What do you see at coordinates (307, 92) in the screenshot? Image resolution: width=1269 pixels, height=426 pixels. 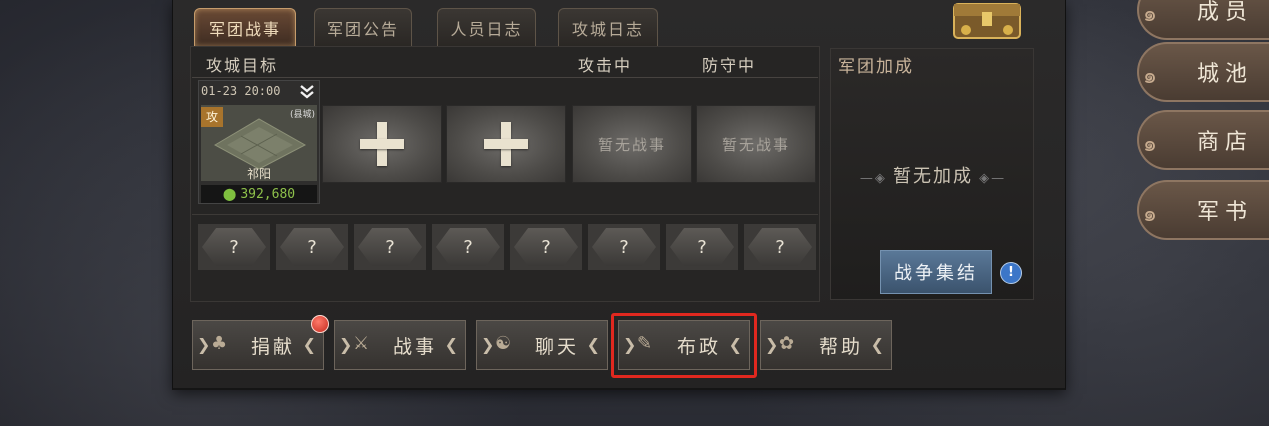 I see `chevron-down-icon` at bounding box center [307, 92].